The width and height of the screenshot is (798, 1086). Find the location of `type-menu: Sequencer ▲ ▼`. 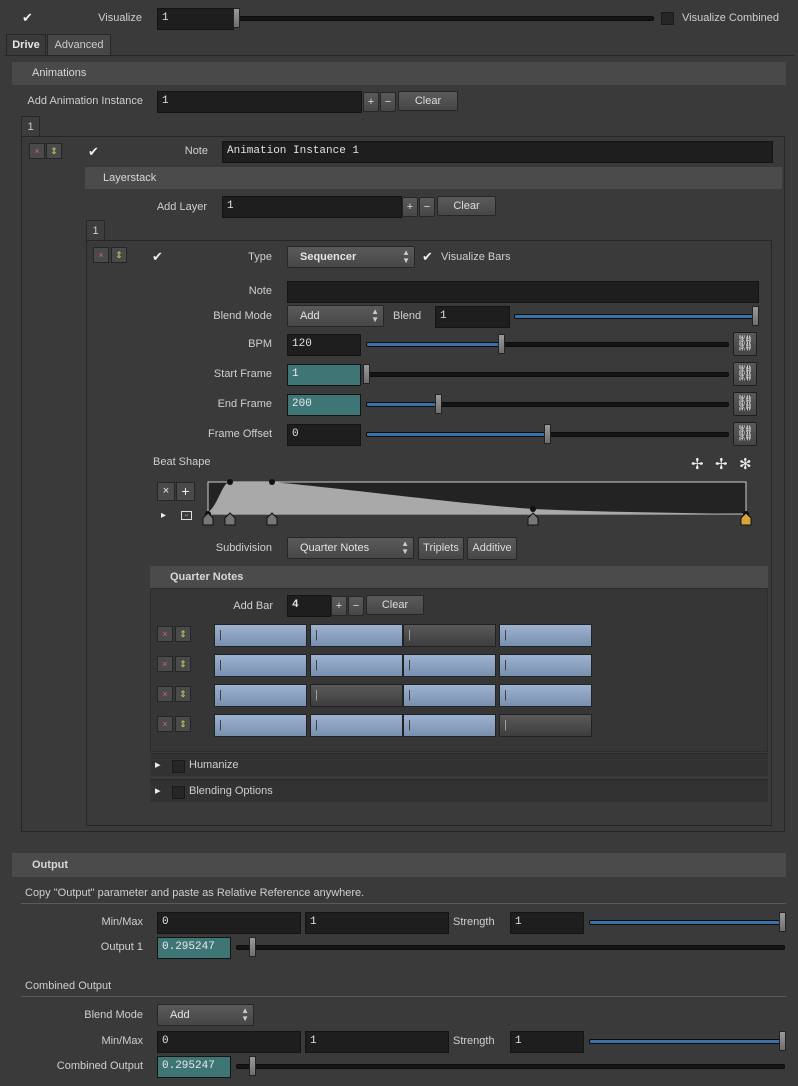

type-menu: Sequencer ▲ ▼ is located at coordinates (351, 257).